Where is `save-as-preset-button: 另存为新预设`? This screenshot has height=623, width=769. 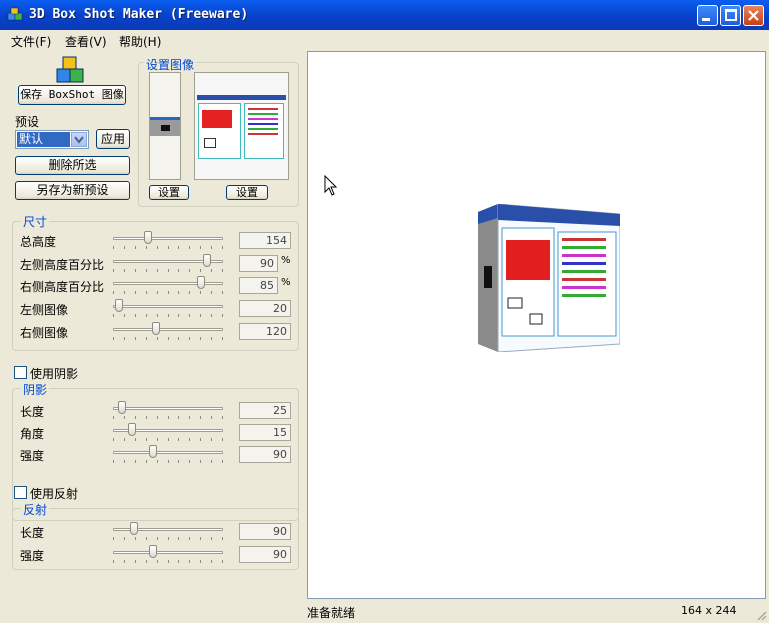
save-as-preset-button: 另存为新预设 is located at coordinates (72, 190).